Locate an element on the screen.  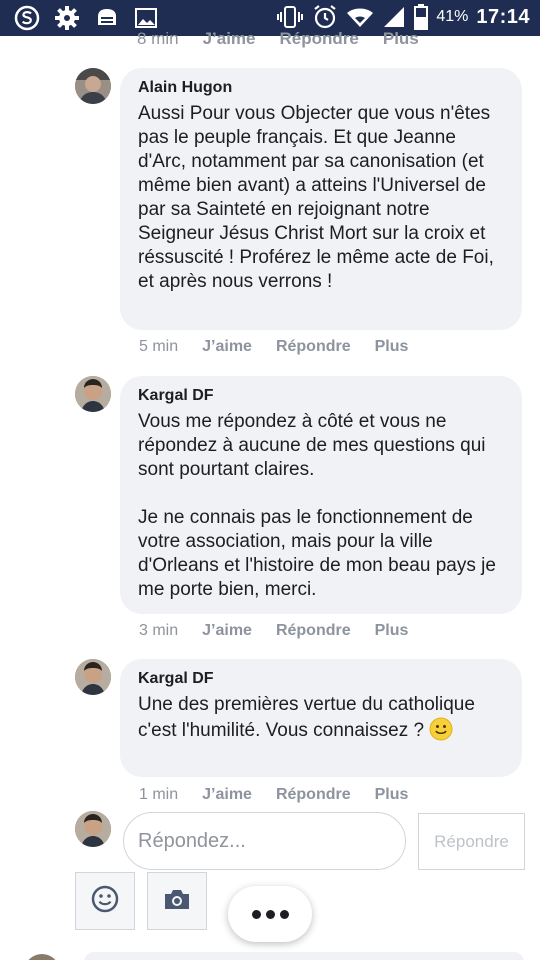
wifi-icon is located at coordinates (360, 17).